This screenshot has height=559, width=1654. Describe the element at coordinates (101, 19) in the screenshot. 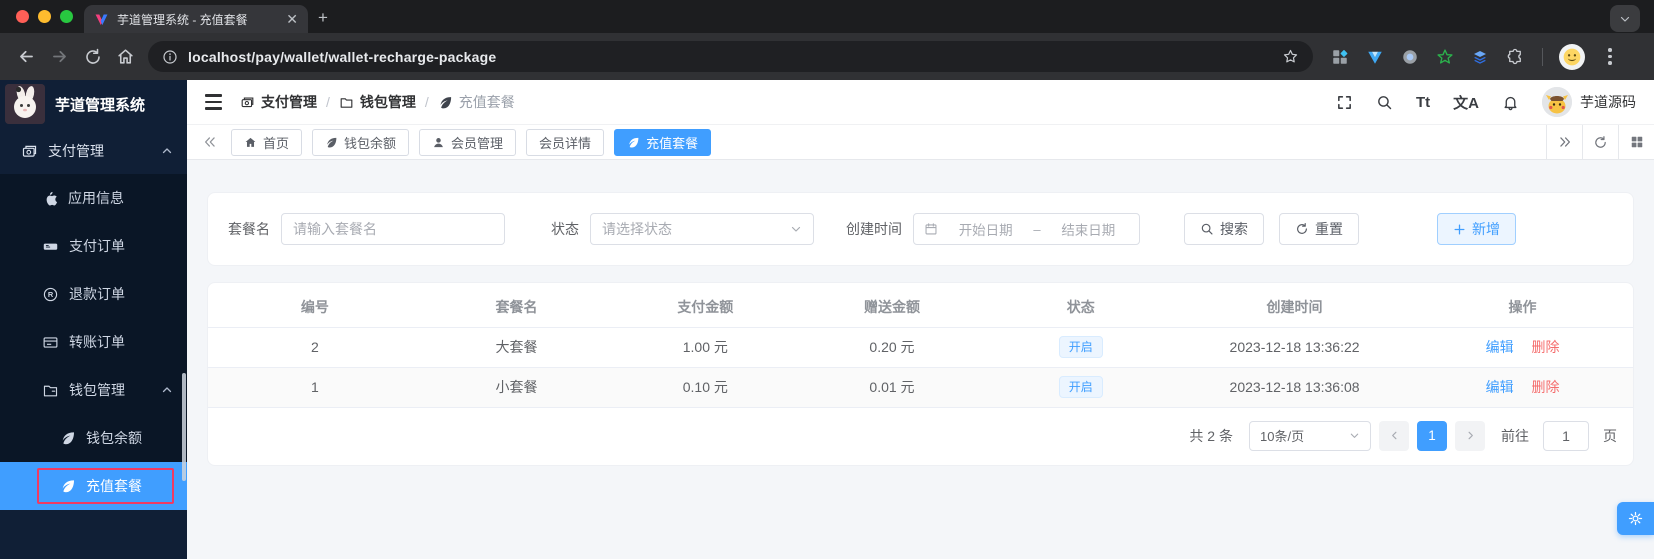

I see `favicon-v-logo-icon` at that location.